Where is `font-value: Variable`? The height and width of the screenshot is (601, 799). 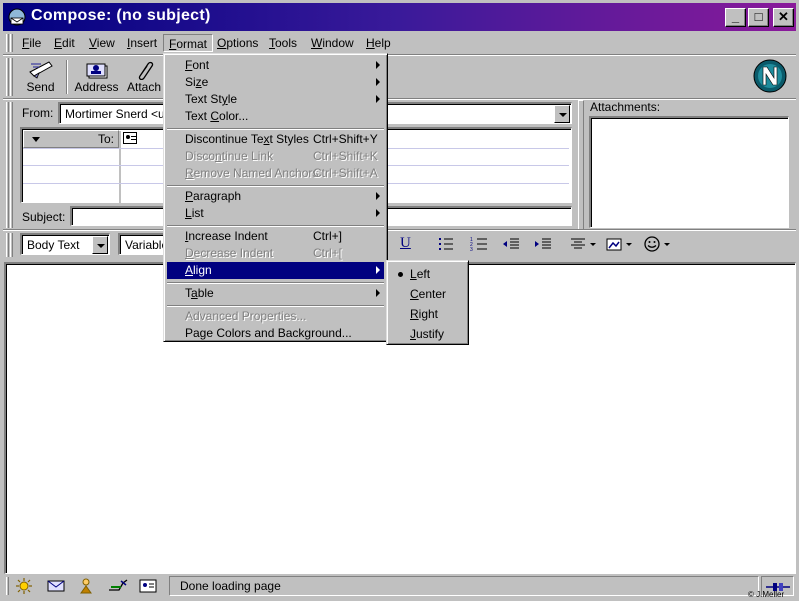 font-value: Variable is located at coordinates (147, 245).